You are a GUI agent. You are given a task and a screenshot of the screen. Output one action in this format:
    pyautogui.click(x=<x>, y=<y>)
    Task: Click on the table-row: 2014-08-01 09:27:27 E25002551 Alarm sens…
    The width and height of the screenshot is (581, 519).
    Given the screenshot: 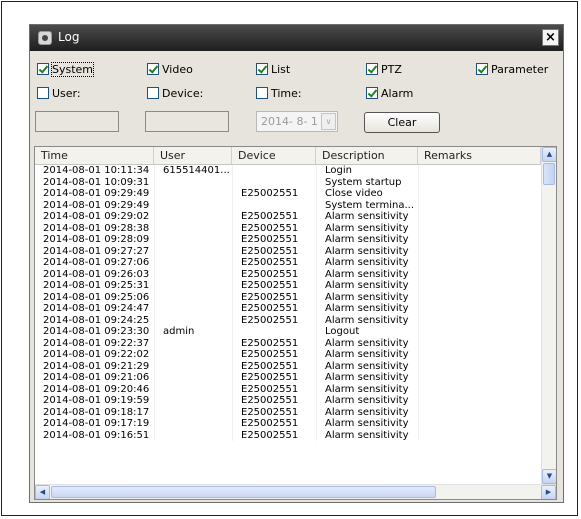 What is the action you would take?
    pyautogui.click(x=288, y=251)
    